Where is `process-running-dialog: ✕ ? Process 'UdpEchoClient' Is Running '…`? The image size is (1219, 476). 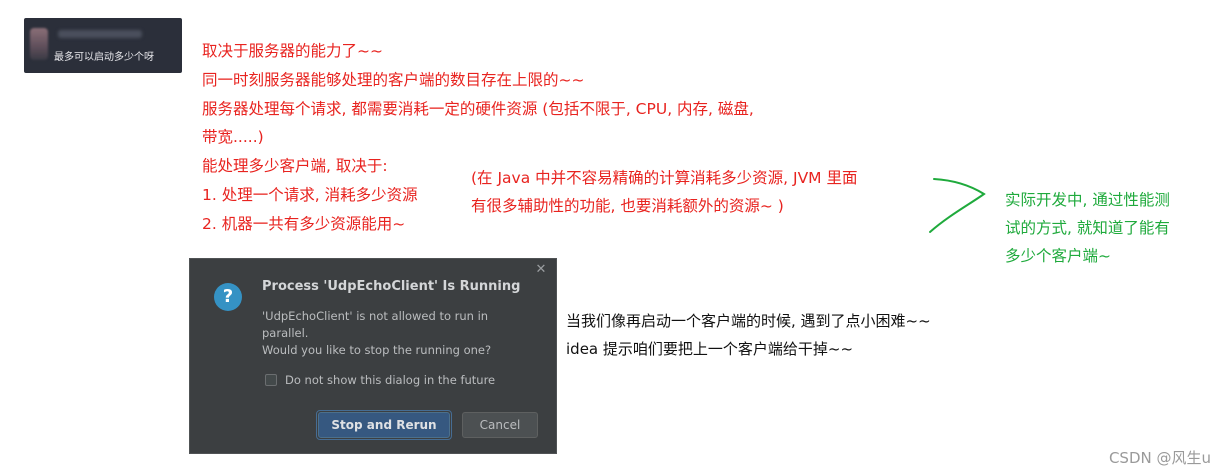
process-running-dialog: ✕ ? Process 'UdpEchoClient' Is Running '… is located at coordinates (373, 356).